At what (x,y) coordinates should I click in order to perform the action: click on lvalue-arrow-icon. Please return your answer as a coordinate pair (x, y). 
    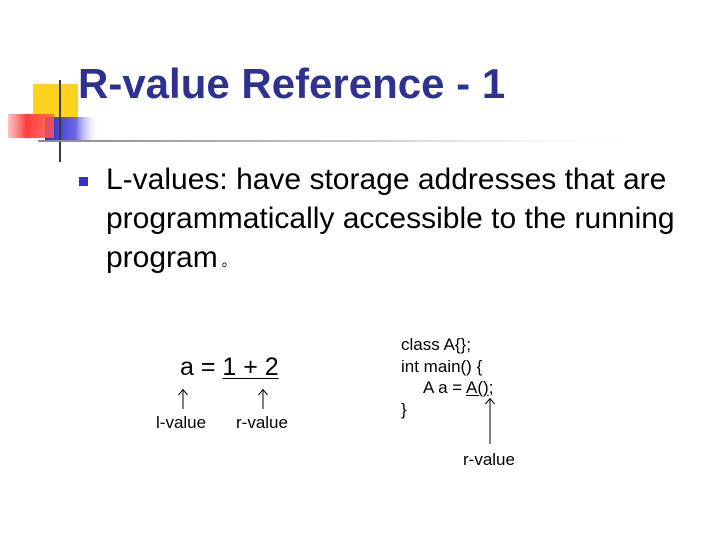
    Looking at the image, I should click on (183, 398).